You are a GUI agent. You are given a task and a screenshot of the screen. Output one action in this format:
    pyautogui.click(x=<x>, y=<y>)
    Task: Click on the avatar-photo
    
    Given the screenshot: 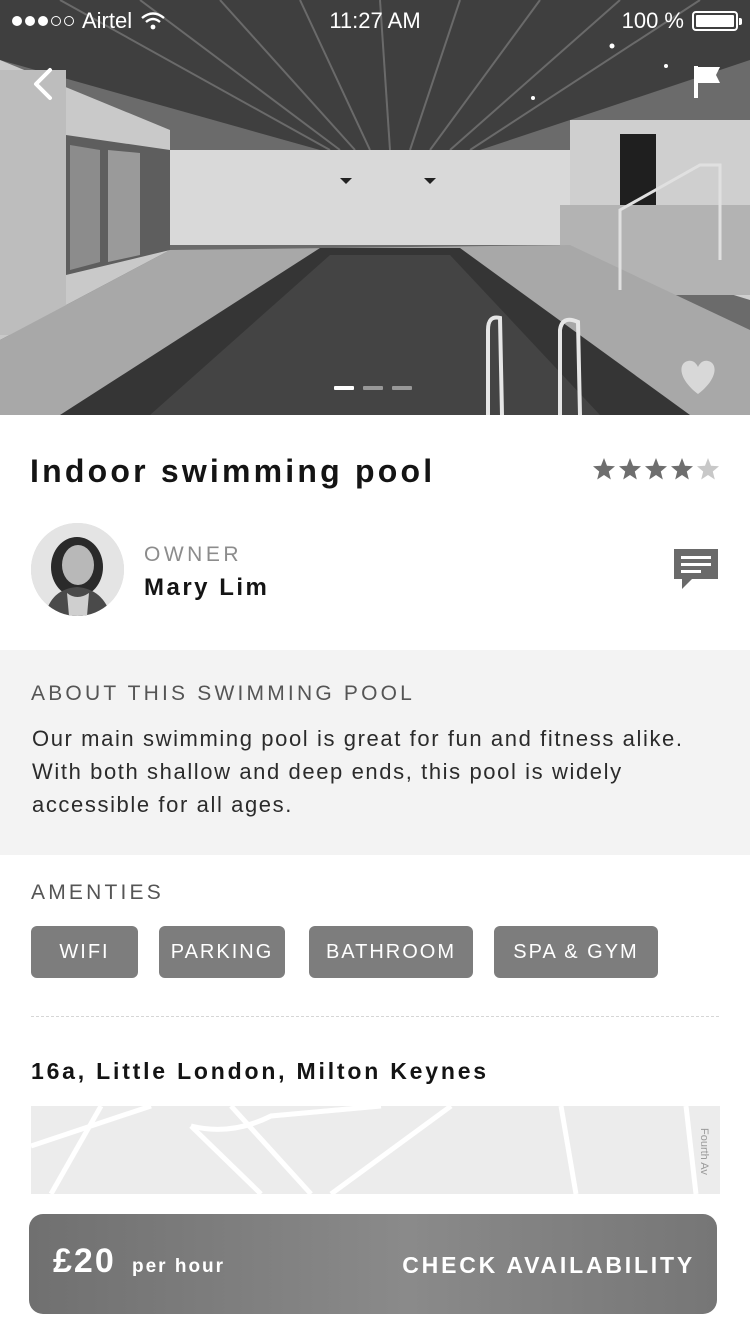 What is the action you would take?
    pyautogui.click(x=77, y=569)
    